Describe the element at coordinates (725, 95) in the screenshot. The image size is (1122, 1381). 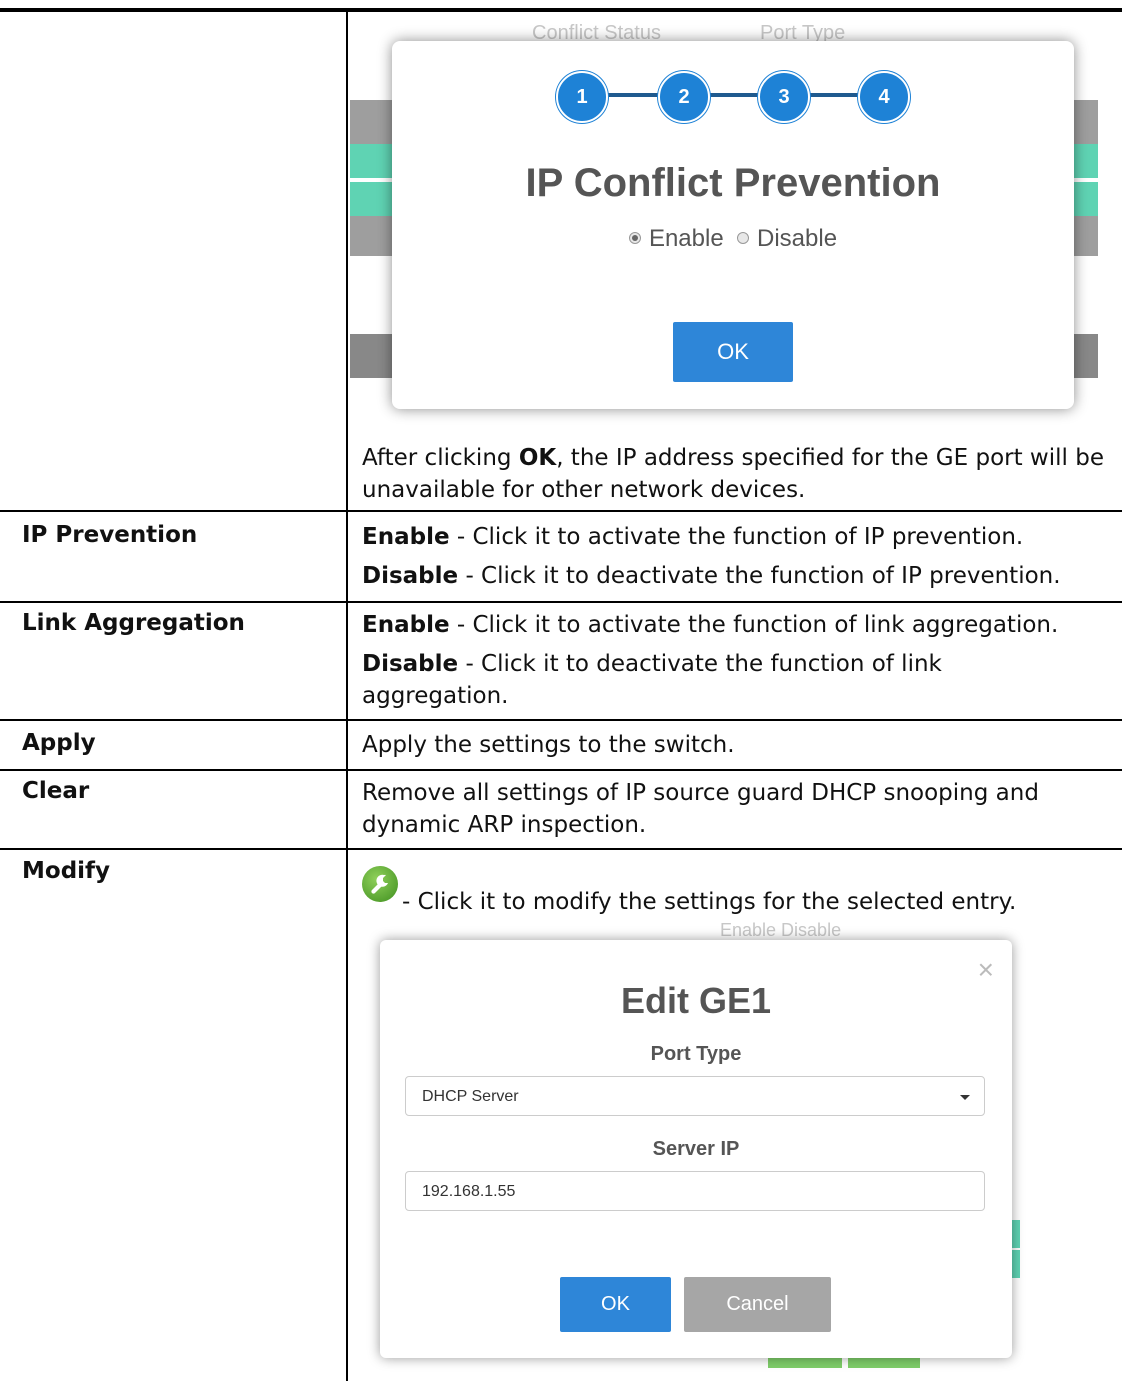
I see `stepper-line` at that location.